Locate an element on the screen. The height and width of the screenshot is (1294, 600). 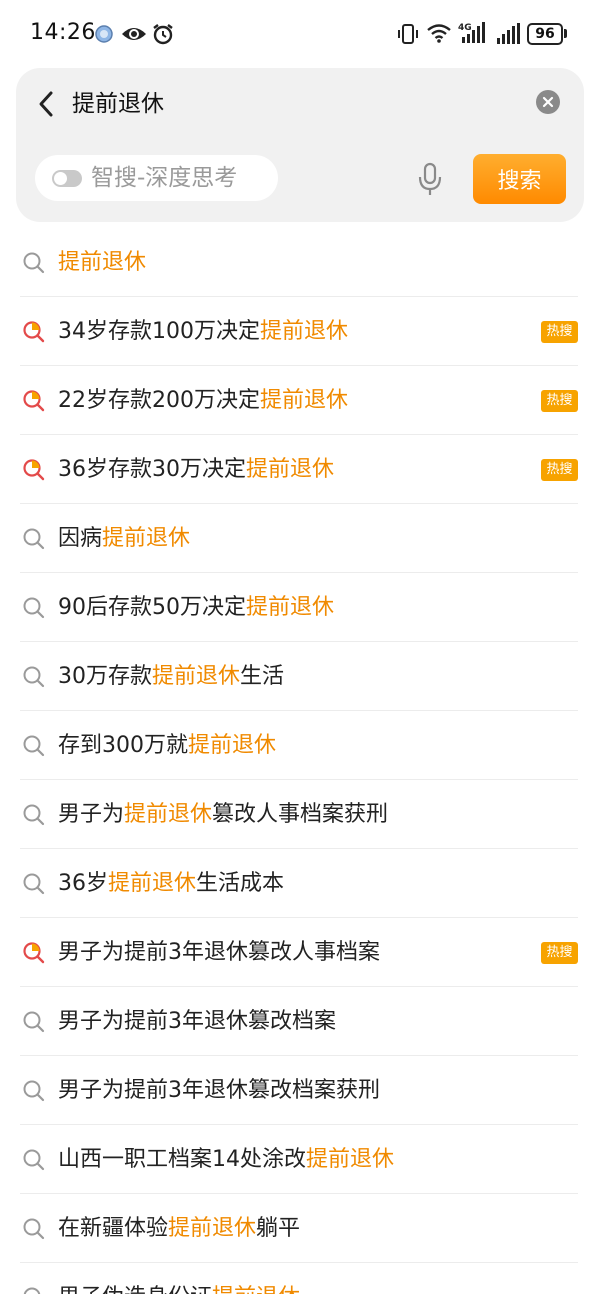
signal-icon is located at coordinates (508, 33).